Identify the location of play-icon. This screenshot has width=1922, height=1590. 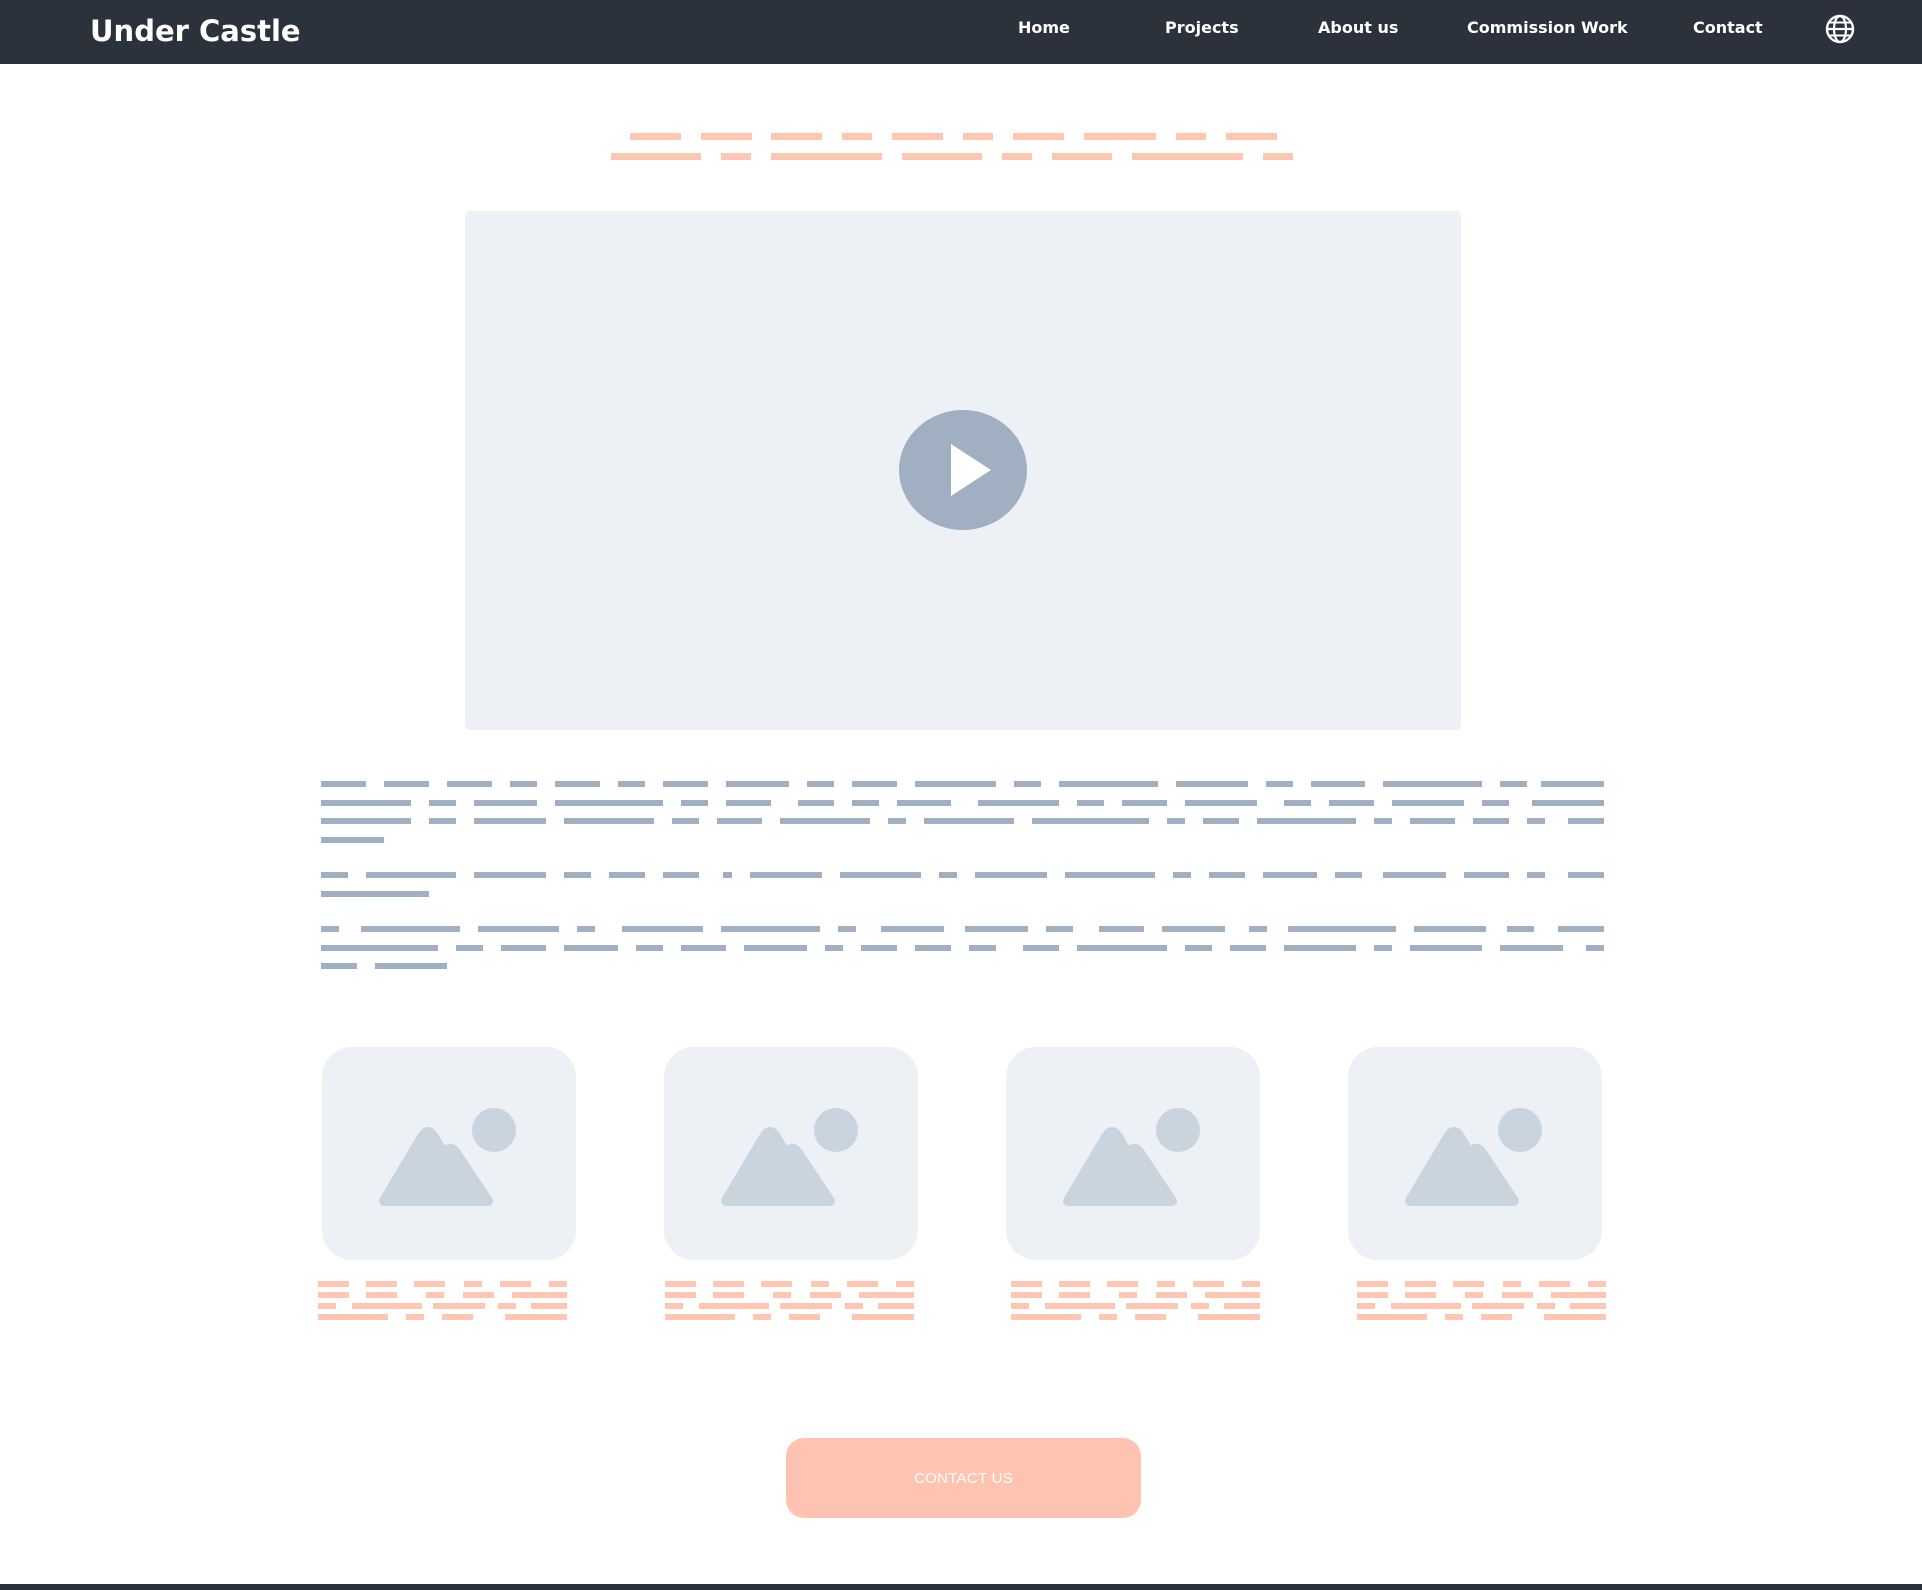
(963, 470).